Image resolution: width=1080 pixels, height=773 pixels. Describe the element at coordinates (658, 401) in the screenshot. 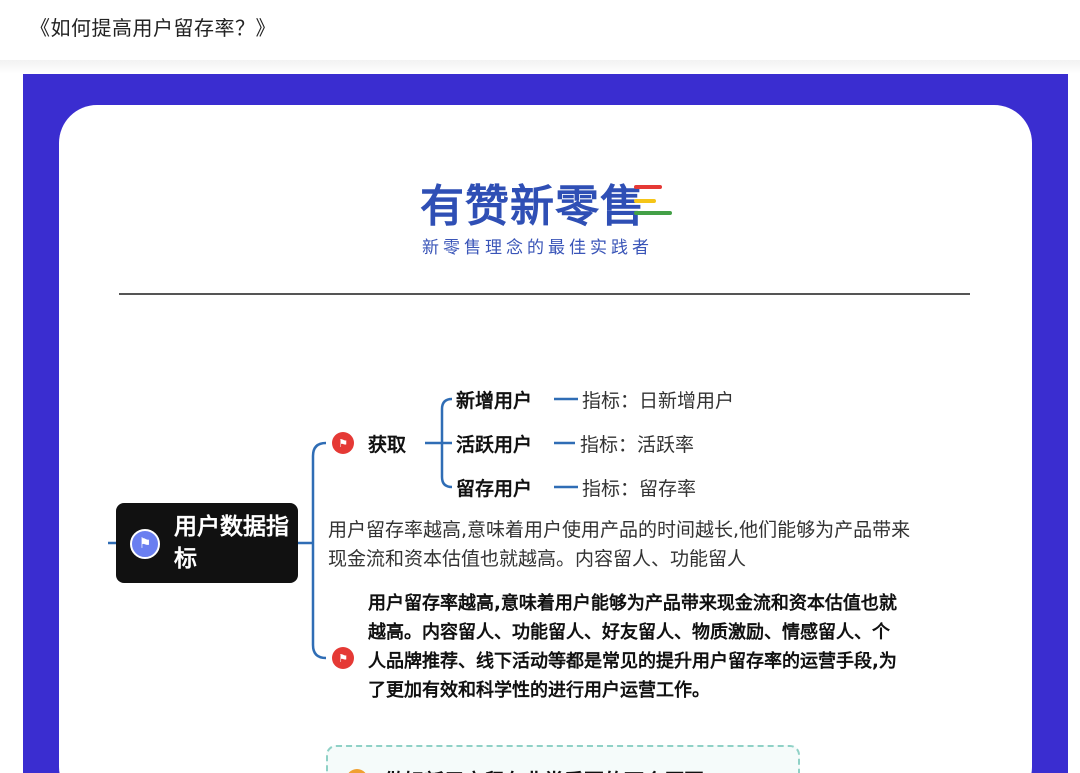

I see `metric-new-users: 指标：日新增用户` at that location.